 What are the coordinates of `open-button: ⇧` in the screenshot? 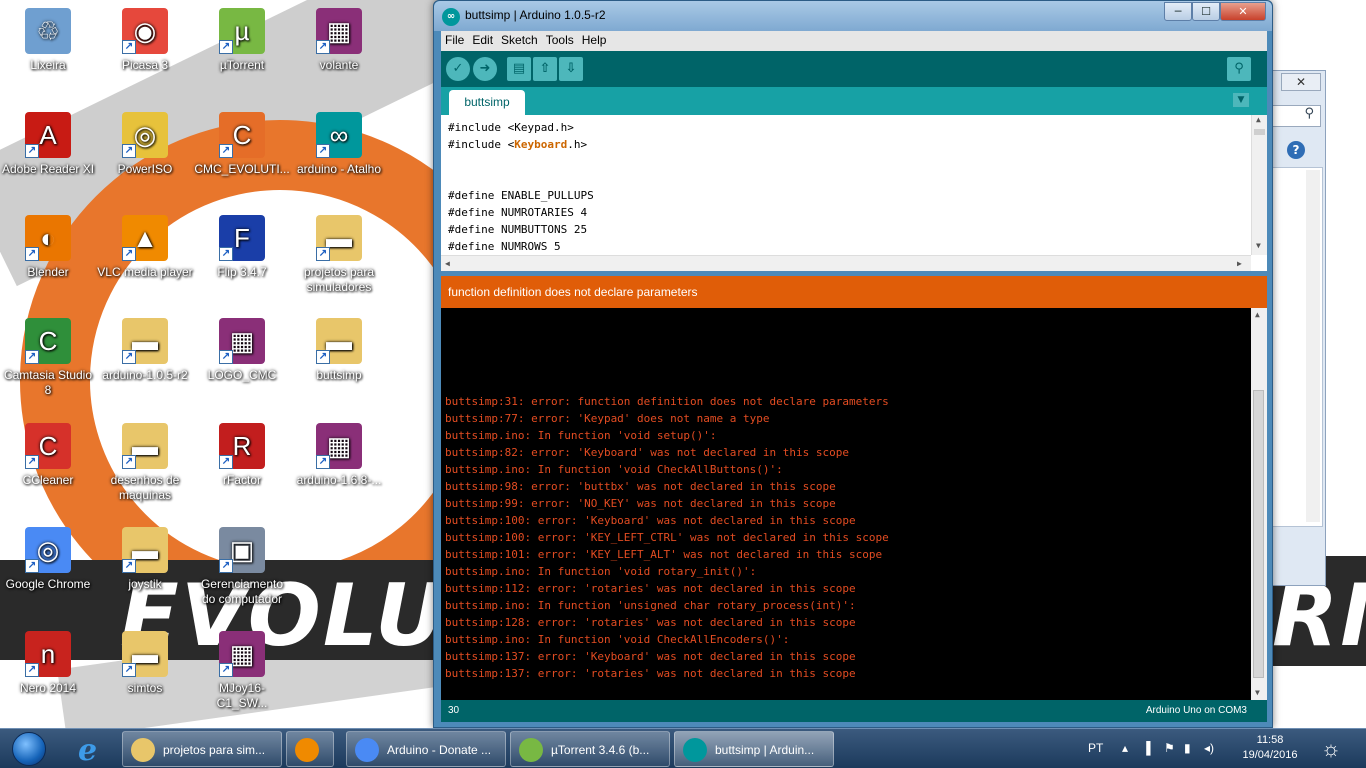 It's located at (545, 69).